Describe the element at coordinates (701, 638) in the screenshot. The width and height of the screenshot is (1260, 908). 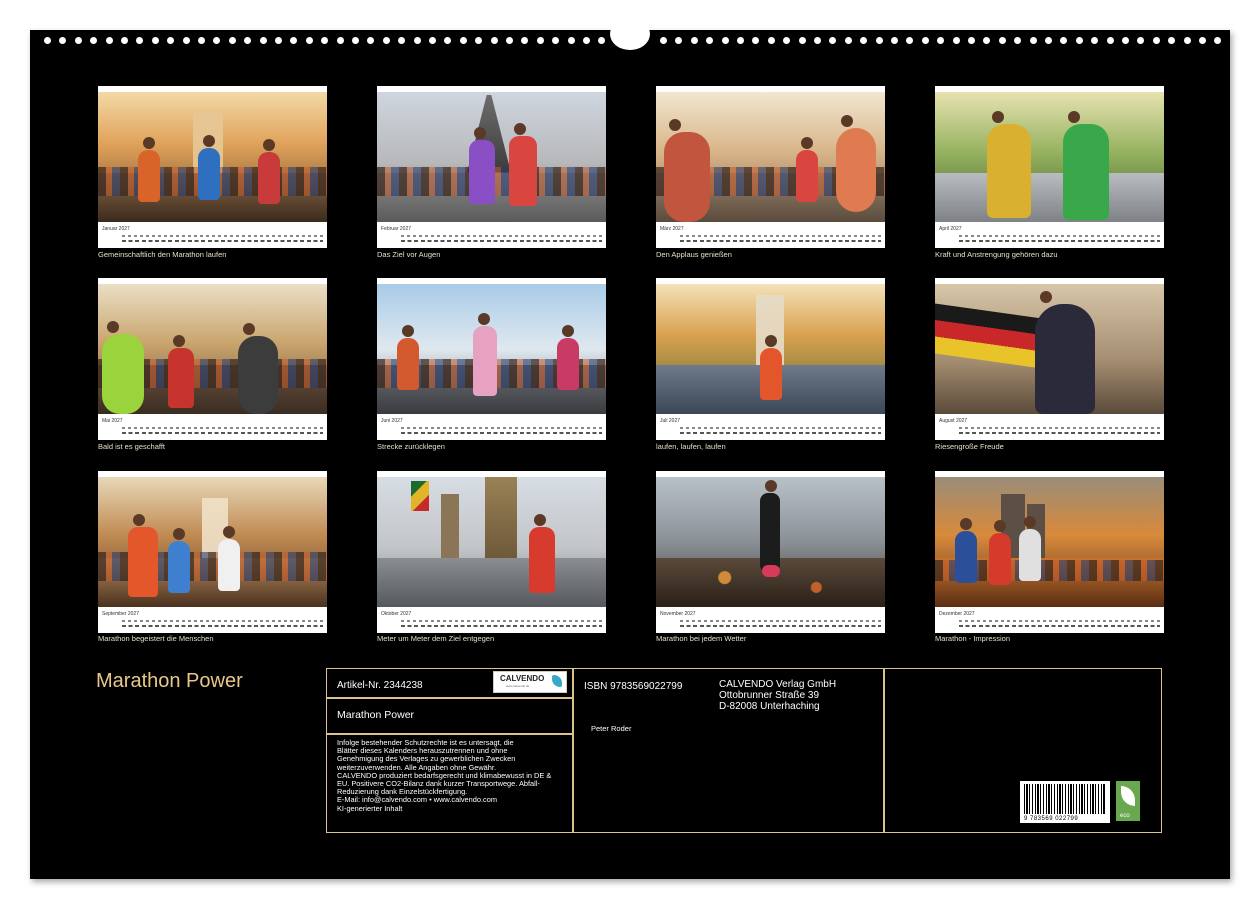
I see `month-caption: Marathon bei jedem Wetter` at that location.